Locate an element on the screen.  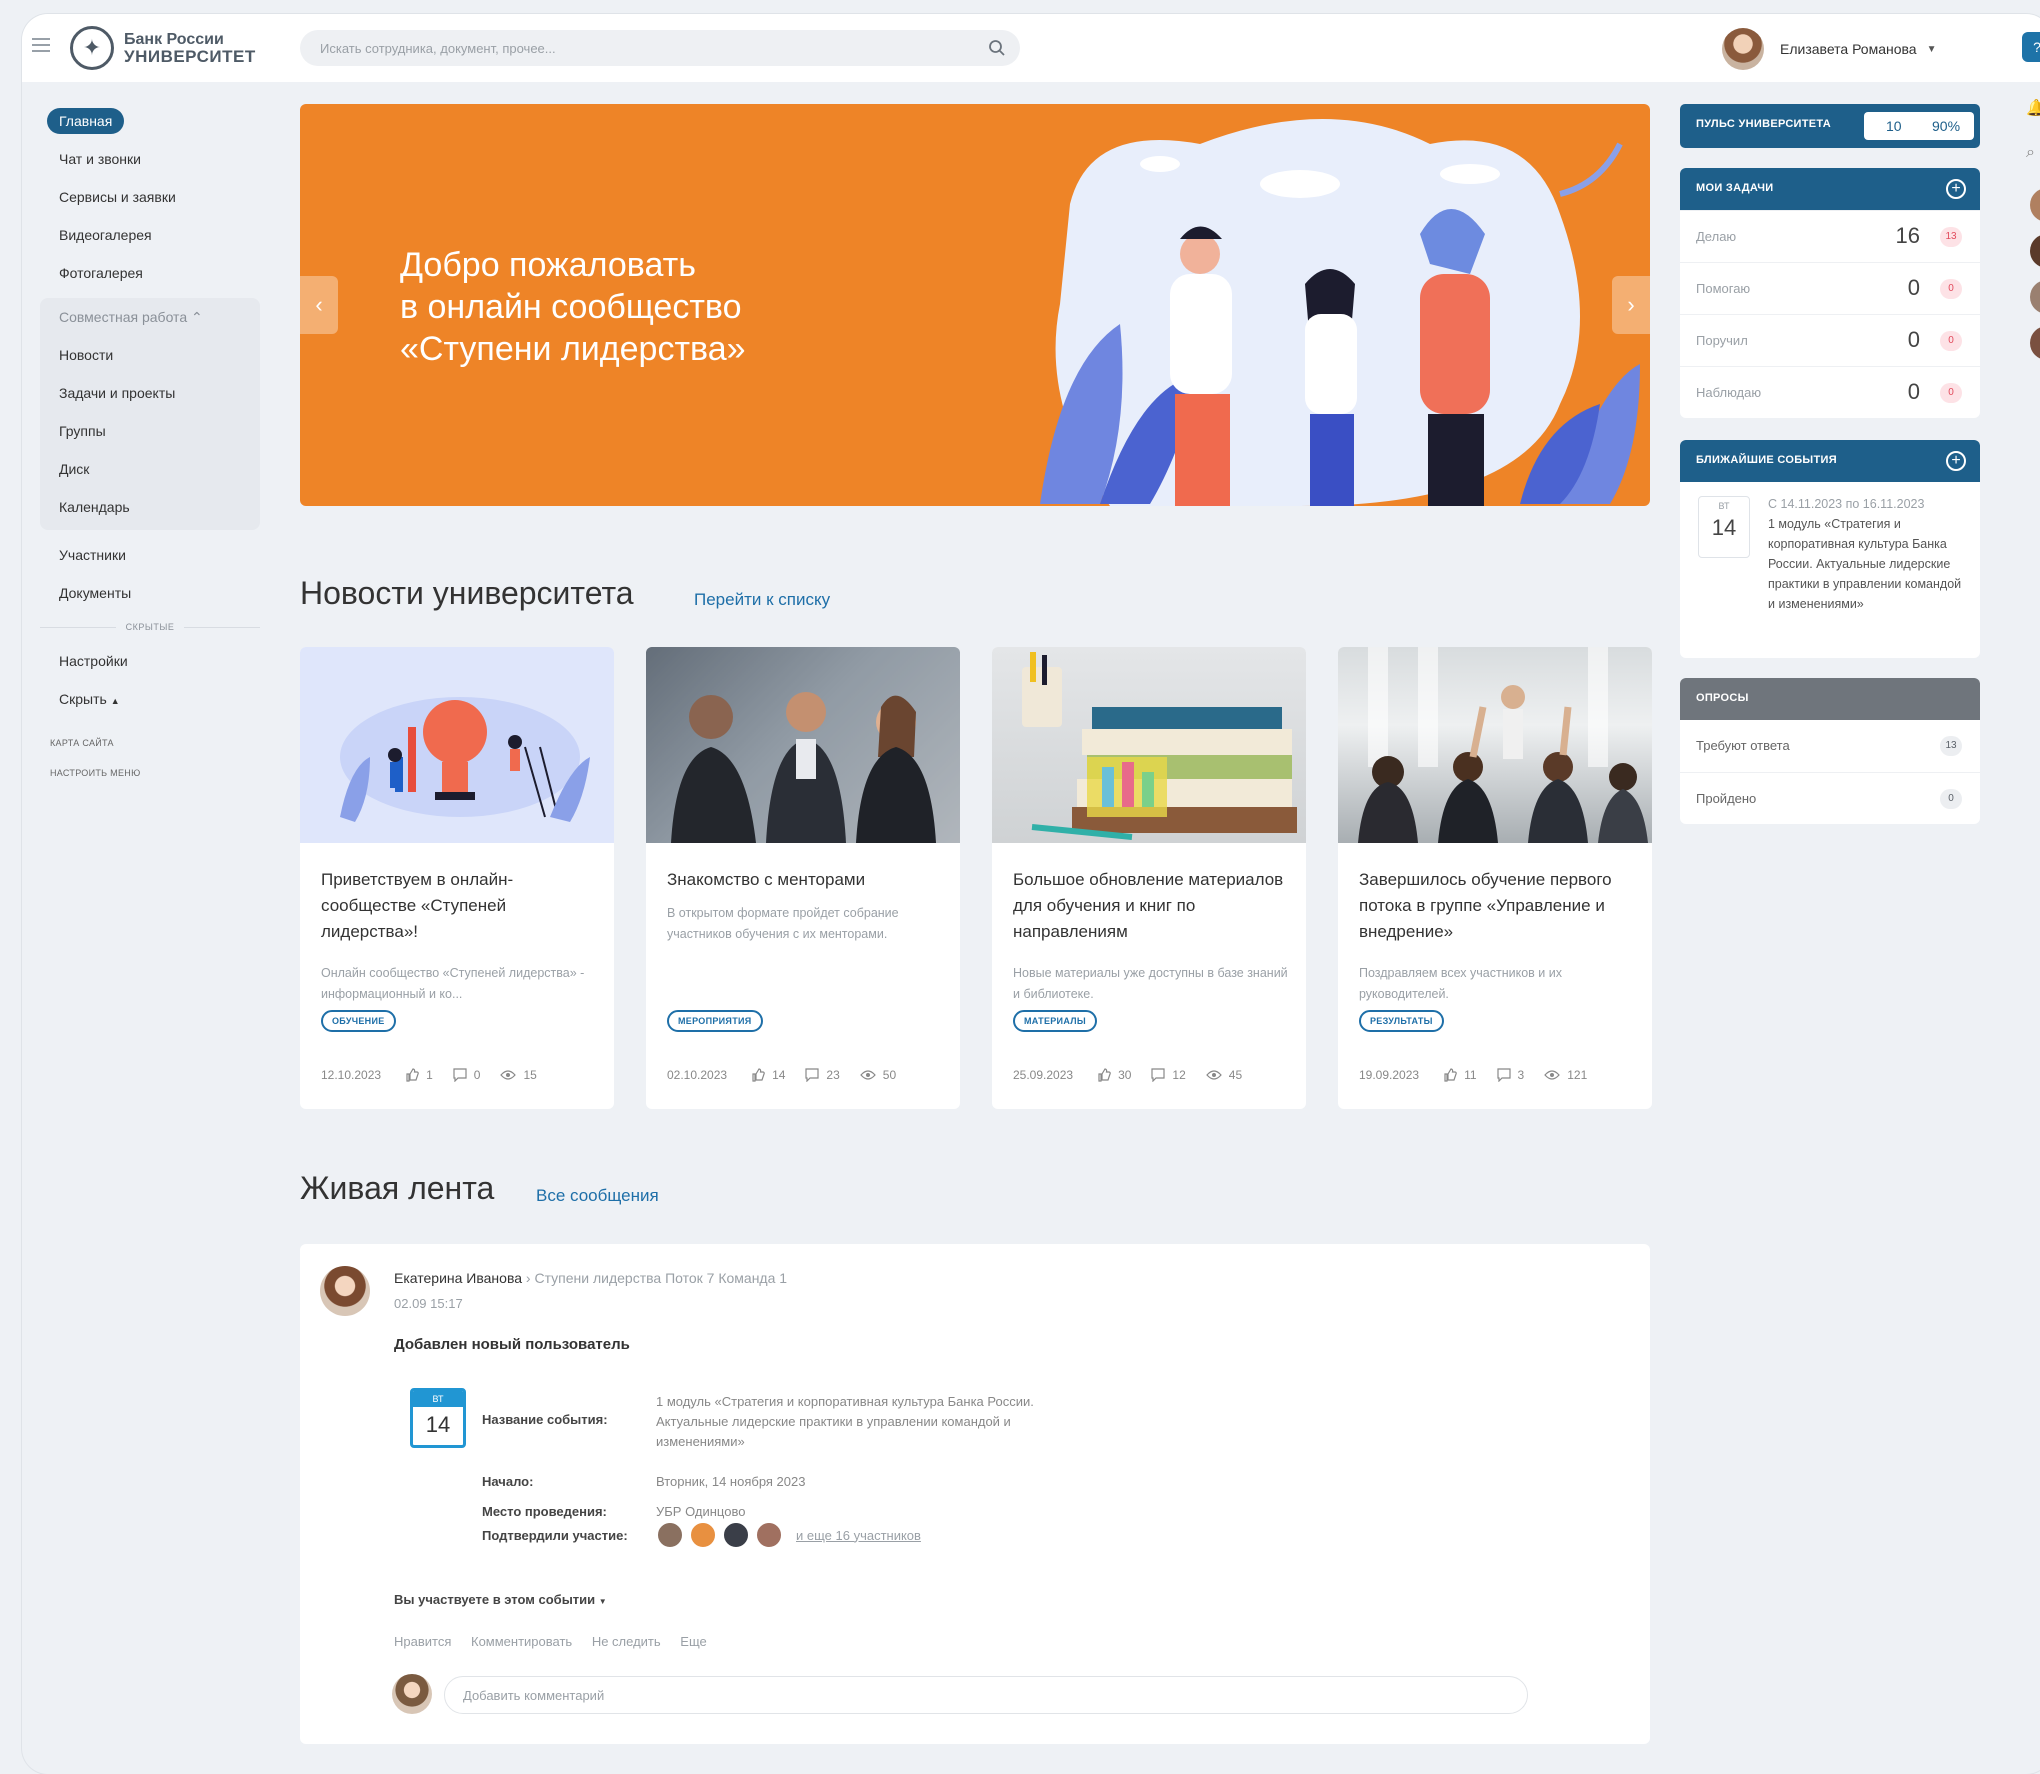
help-button: ? is located at coordinates (2031, 47).